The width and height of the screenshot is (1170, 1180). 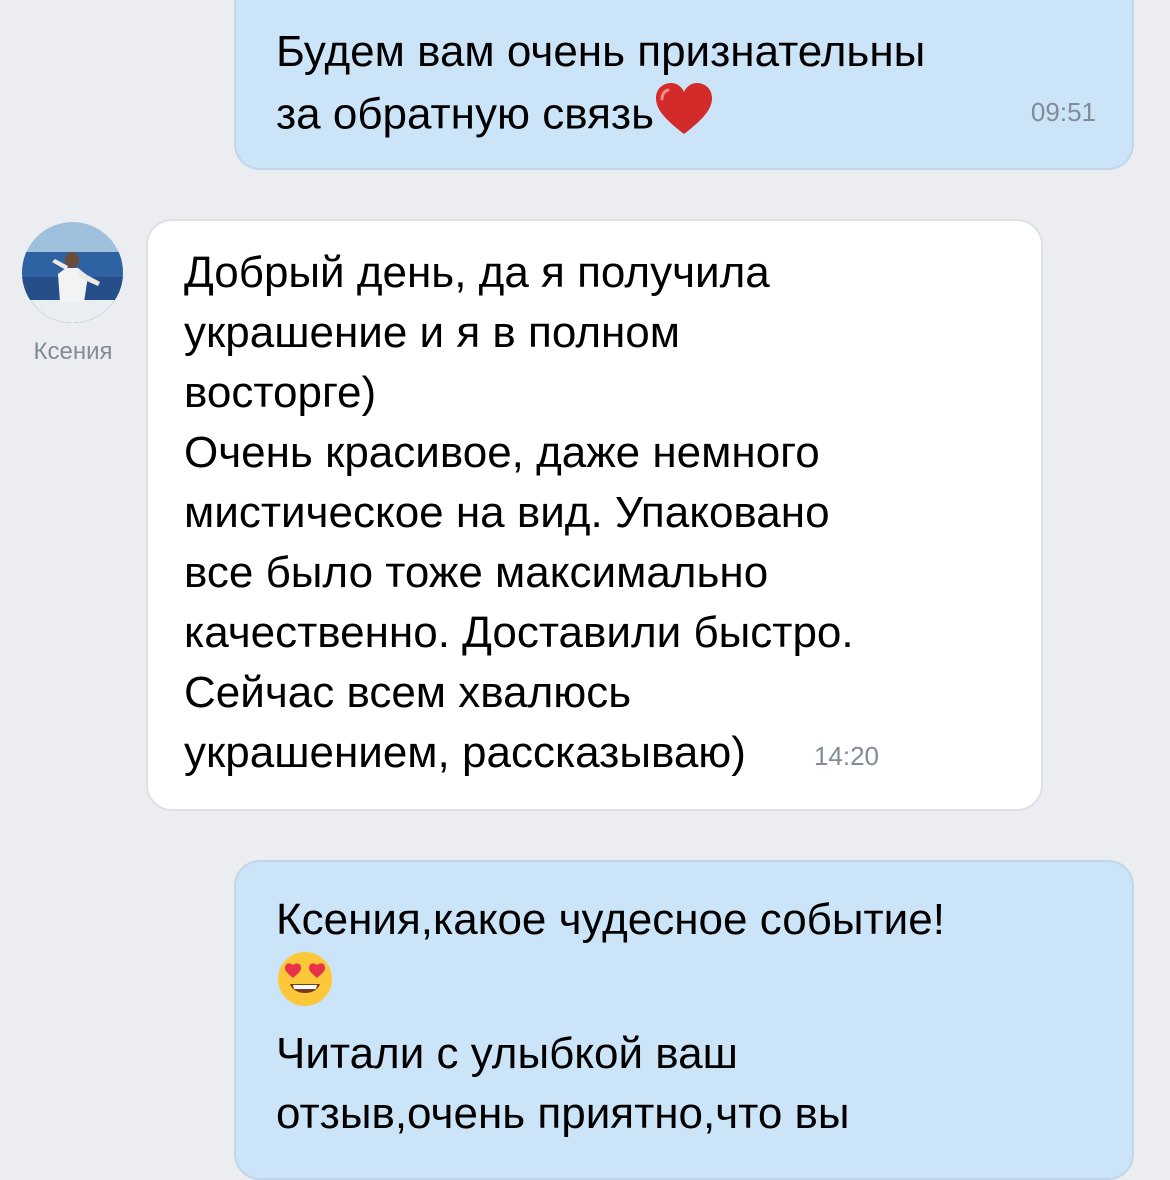 What do you see at coordinates (408, 692) in the screenshot?
I see `message-text-line: Сейчас всем хвалюсь` at bounding box center [408, 692].